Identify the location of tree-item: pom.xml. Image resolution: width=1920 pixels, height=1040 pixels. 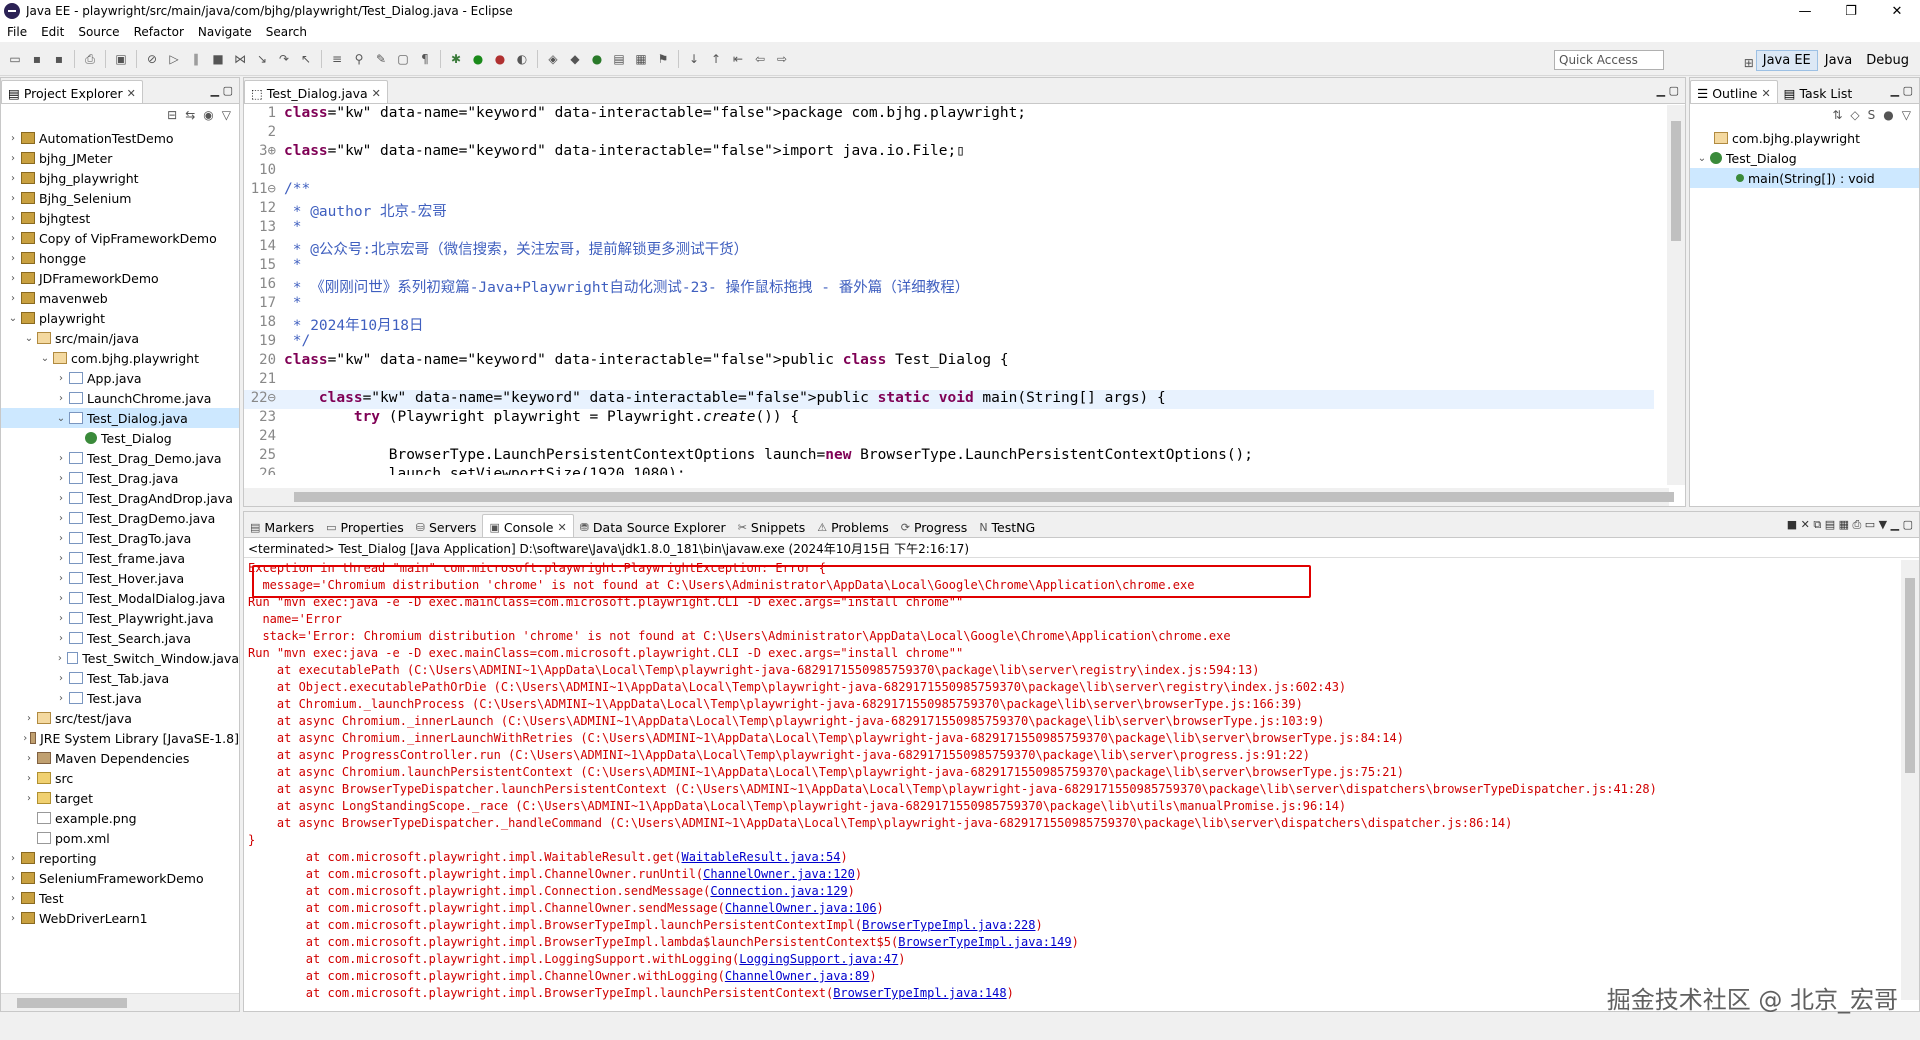
(120, 838).